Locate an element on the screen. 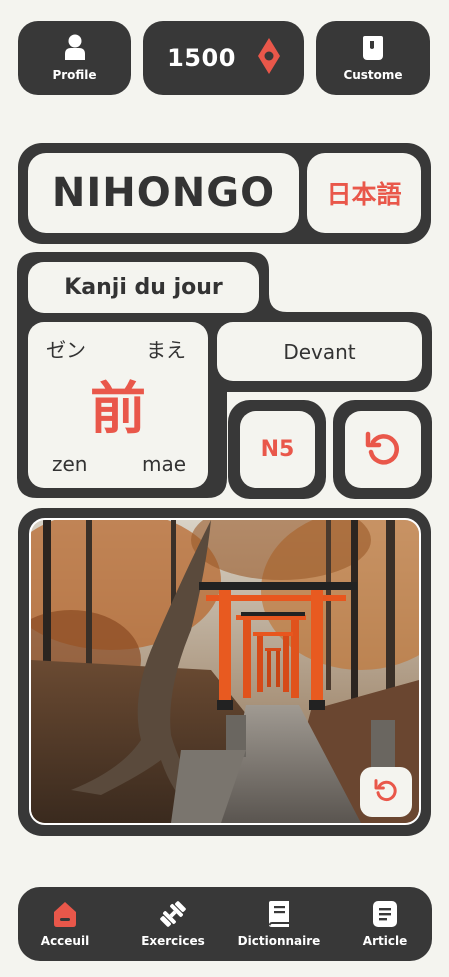  document-icon is located at coordinates (385, 914).